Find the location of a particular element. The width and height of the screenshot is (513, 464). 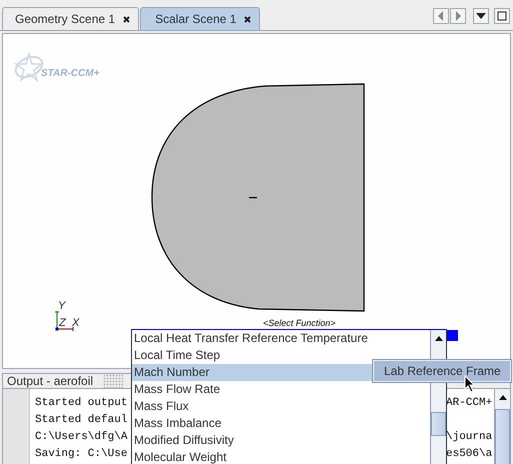

list-item: Mass Imbalance is located at coordinates (281, 423).